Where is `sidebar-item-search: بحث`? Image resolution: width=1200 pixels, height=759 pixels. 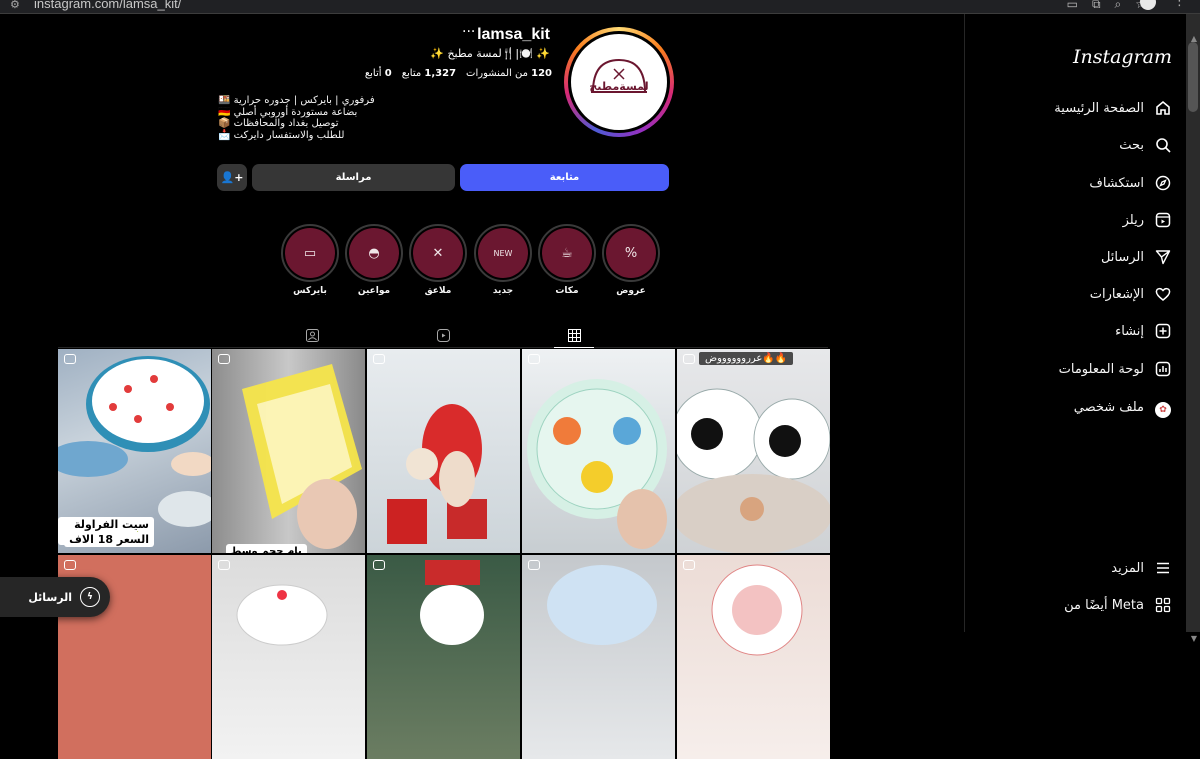 sidebar-item-search: بحث is located at coordinates (1086, 145).